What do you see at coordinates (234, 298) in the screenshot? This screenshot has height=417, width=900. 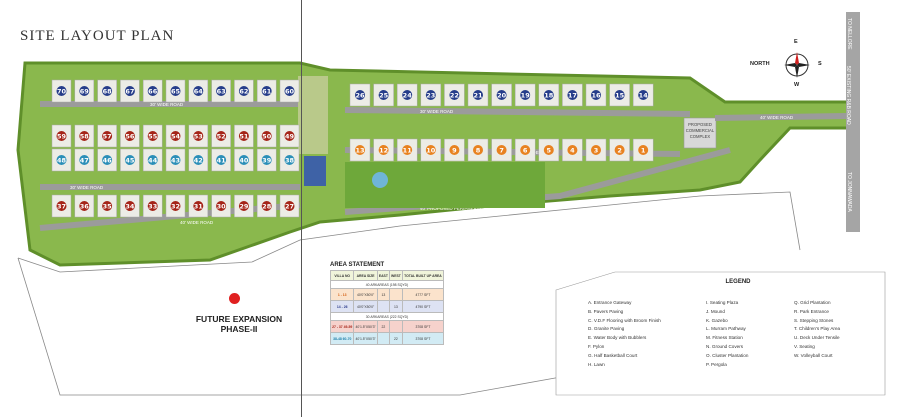 I see `future-expansion-marker` at bounding box center [234, 298].